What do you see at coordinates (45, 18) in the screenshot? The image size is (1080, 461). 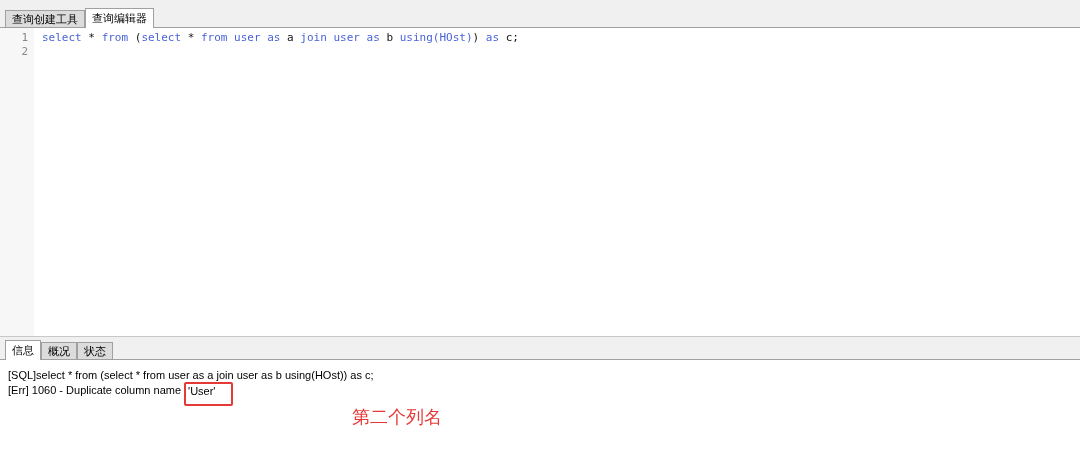 I see `tab: 查询创建工具` at bounding box center [45, 18].